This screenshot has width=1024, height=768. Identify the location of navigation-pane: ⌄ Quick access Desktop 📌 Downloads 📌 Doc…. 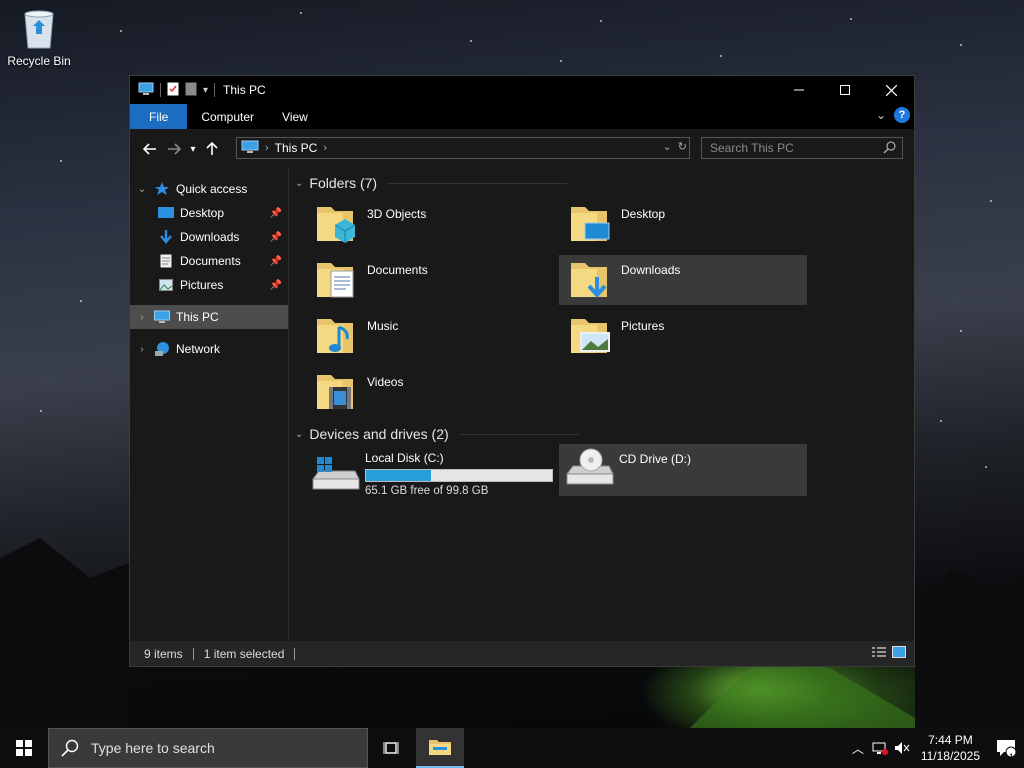
(209, 405).